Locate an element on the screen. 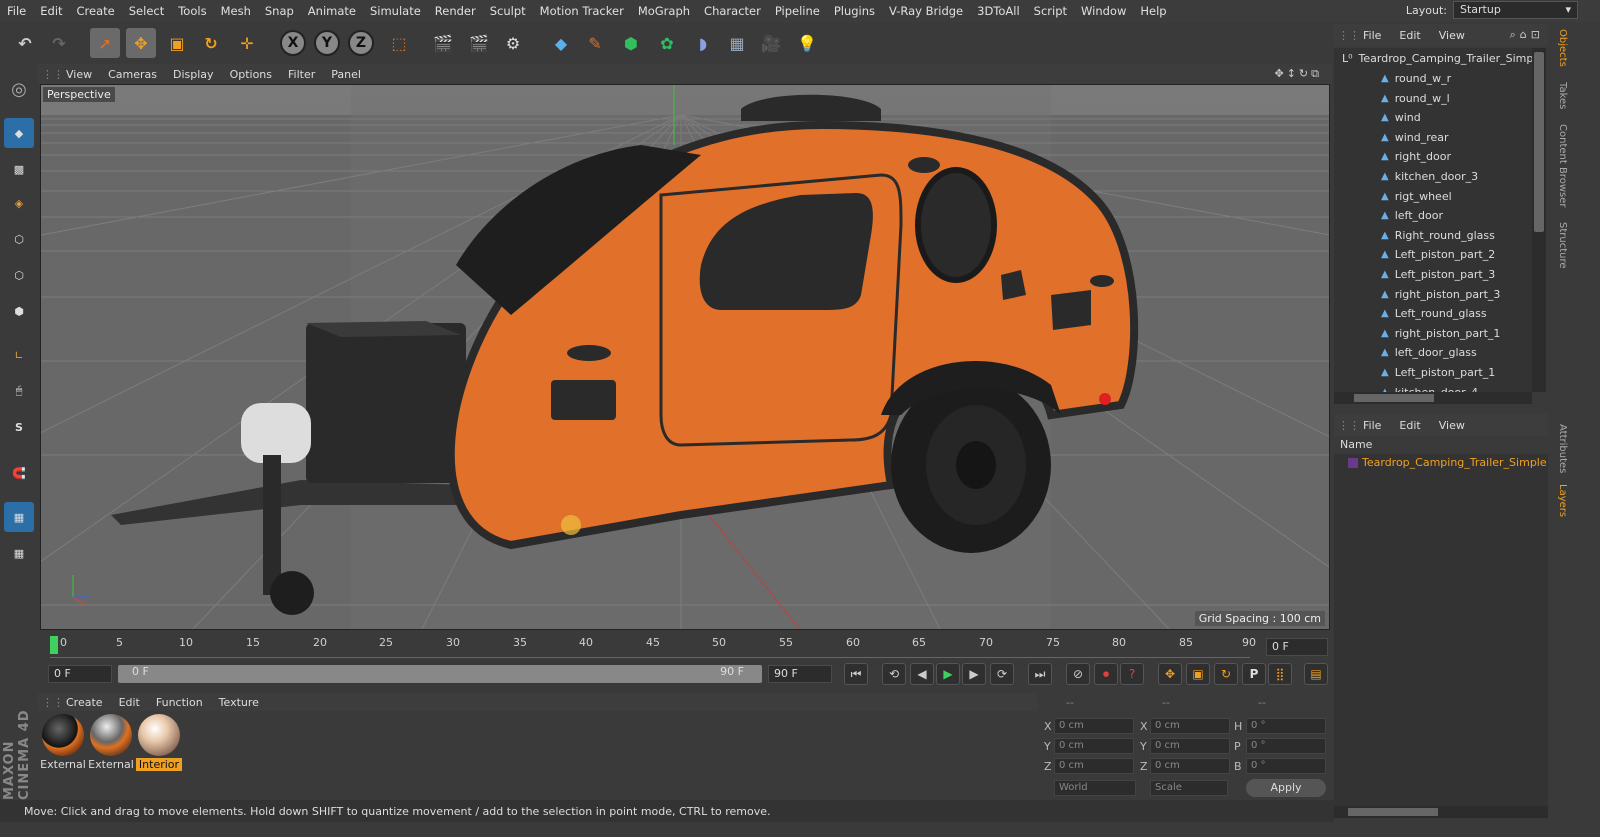 The height and width of the screenshot is (837, 1600). size-x-field: 0 cm is located at coordinates (1190, 726).